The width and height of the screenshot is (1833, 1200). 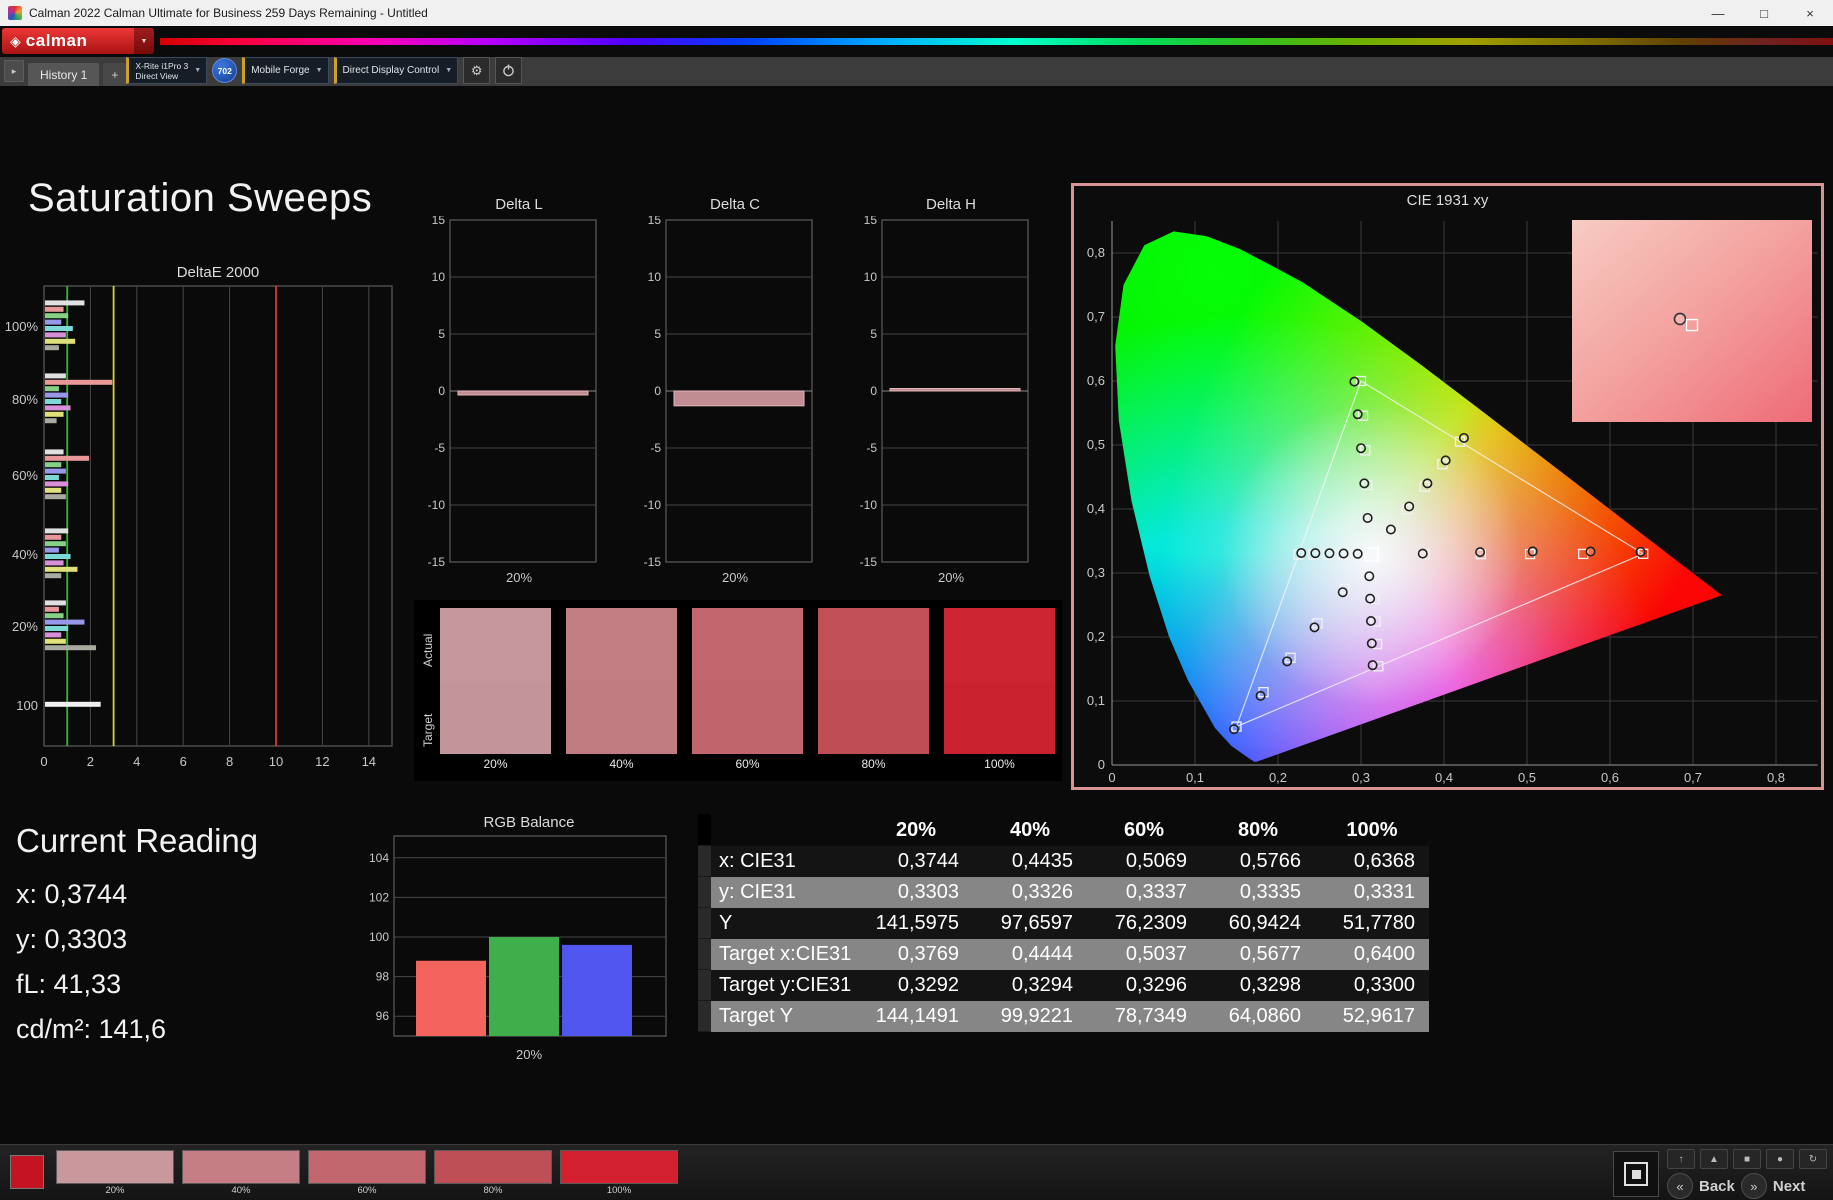 I want to click on compare-swatch: 80%, so click(x=873, y=691).